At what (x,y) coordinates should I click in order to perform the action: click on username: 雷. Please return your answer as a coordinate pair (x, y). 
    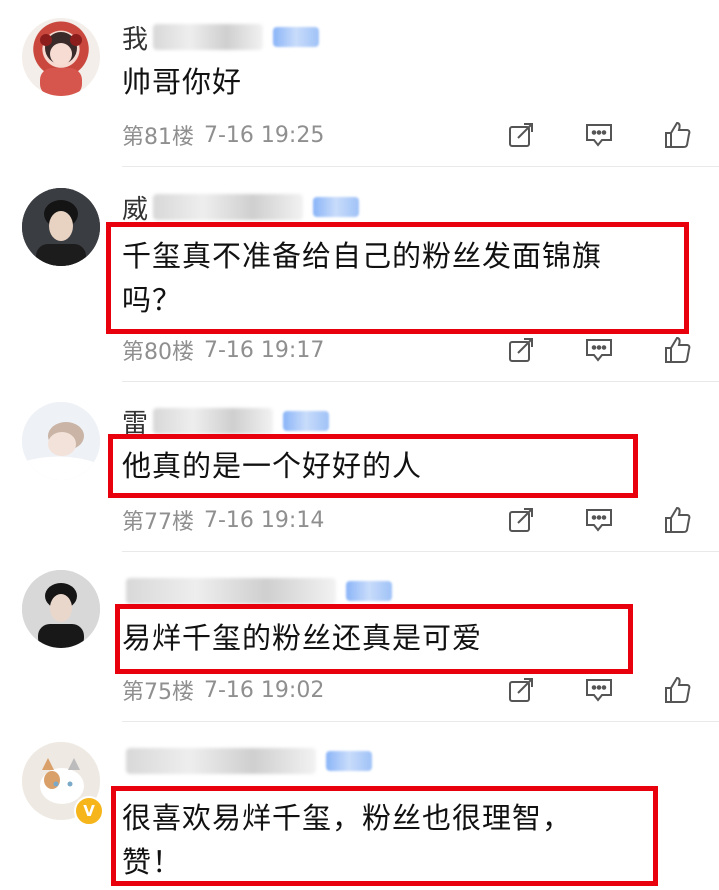
    Looking at the image, I should click on (135, 421).